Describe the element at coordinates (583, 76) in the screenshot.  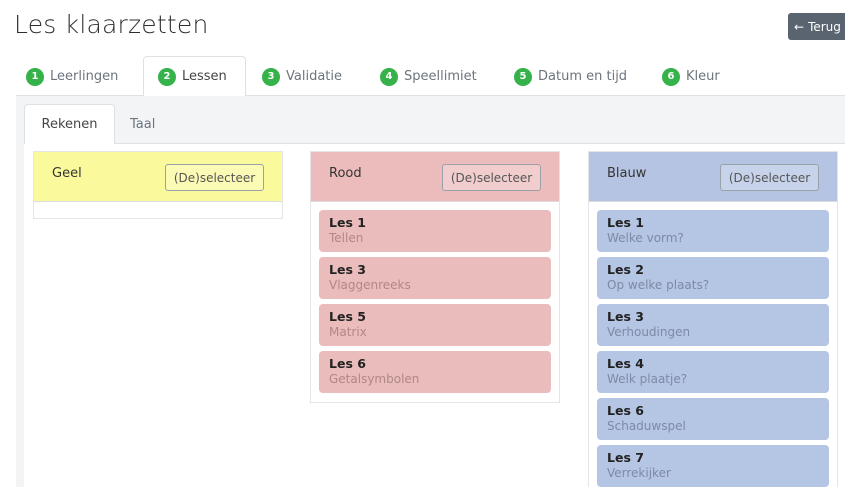
I see `step-label: Datum en tijd` at that location.